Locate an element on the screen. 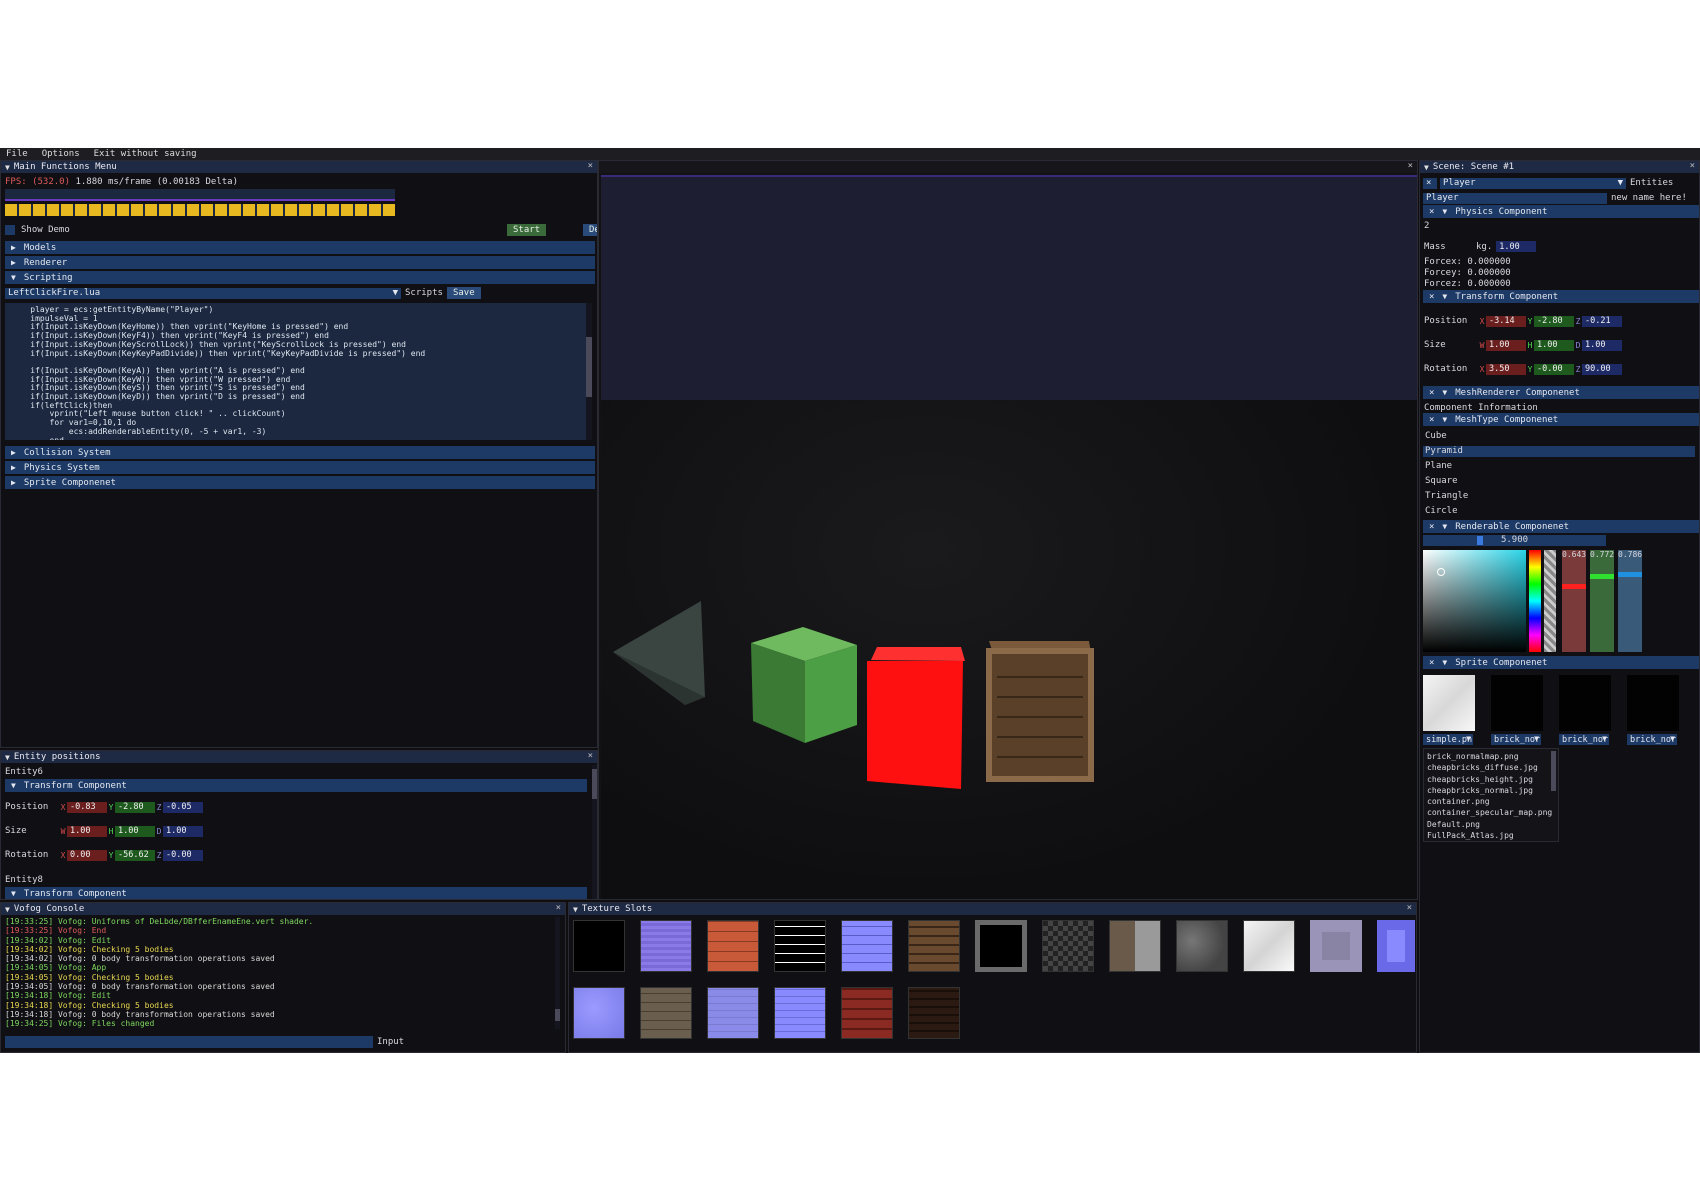 The width and height of the screenshot is (1700, 1200). position-z-input: -0.21 is located at coordinates (1602, 321).